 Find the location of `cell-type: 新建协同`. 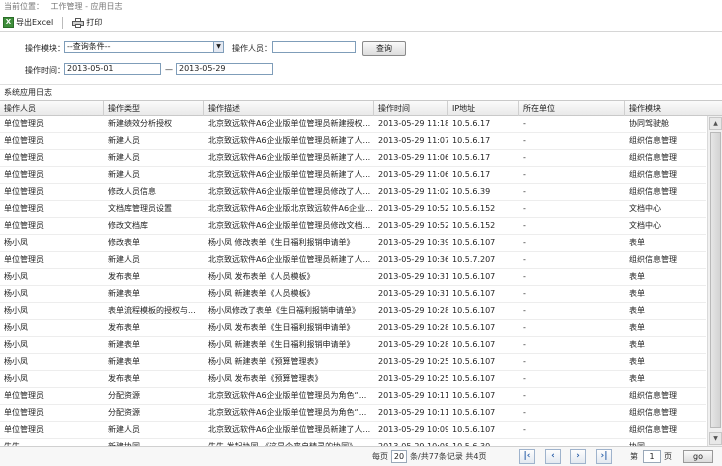

cell-type: 新建协同 is located at coordinates (154, 442).